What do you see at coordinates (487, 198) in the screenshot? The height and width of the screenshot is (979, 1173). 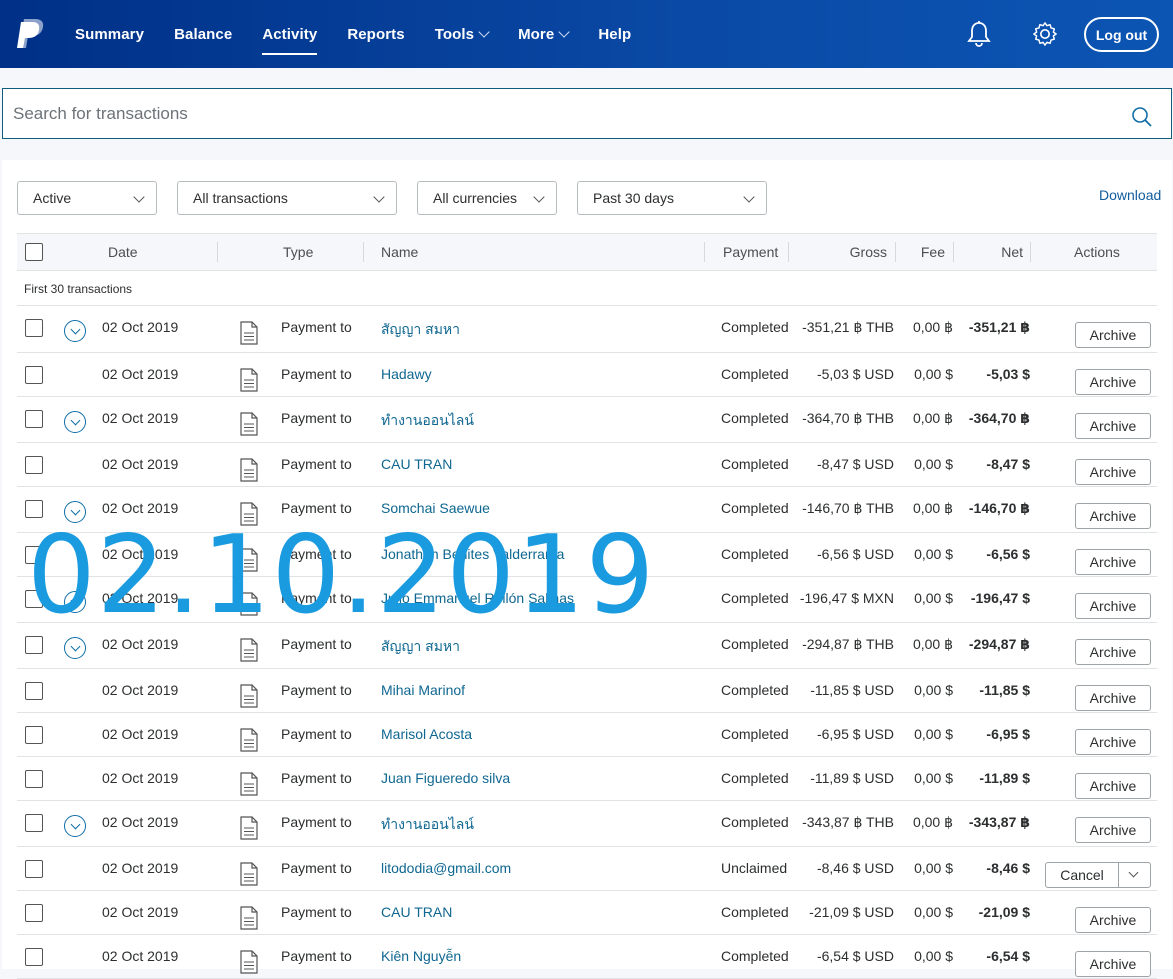 I see `currency-filter-select: All currencies` at bounding box center [487, 198].